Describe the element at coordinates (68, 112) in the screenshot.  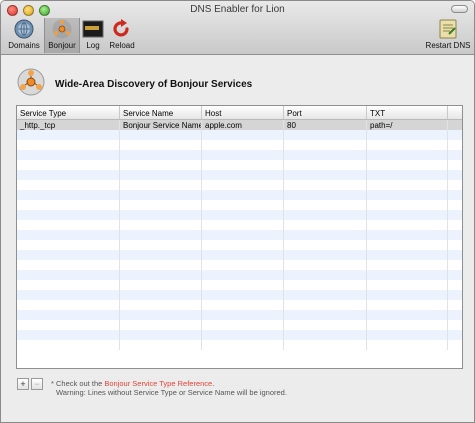
I see `column-header-service-type: Service Type` at that location.